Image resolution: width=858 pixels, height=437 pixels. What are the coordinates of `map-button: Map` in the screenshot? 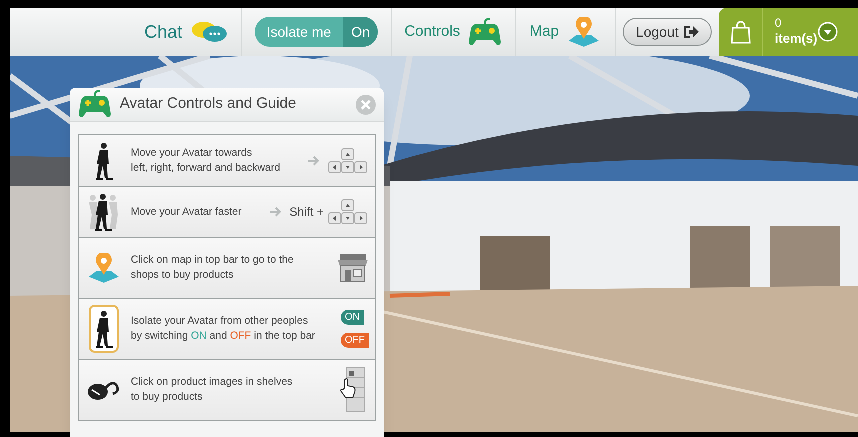 It's located at (566, 32).